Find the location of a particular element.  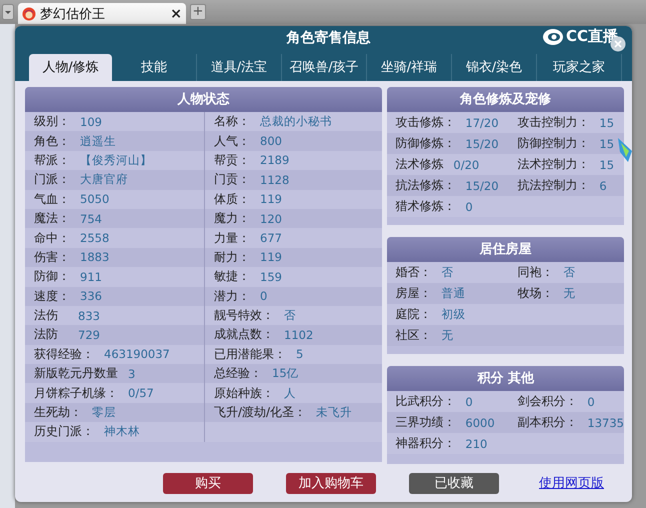

panel-title: 居住房屋 is located at coordinates (505, 249).